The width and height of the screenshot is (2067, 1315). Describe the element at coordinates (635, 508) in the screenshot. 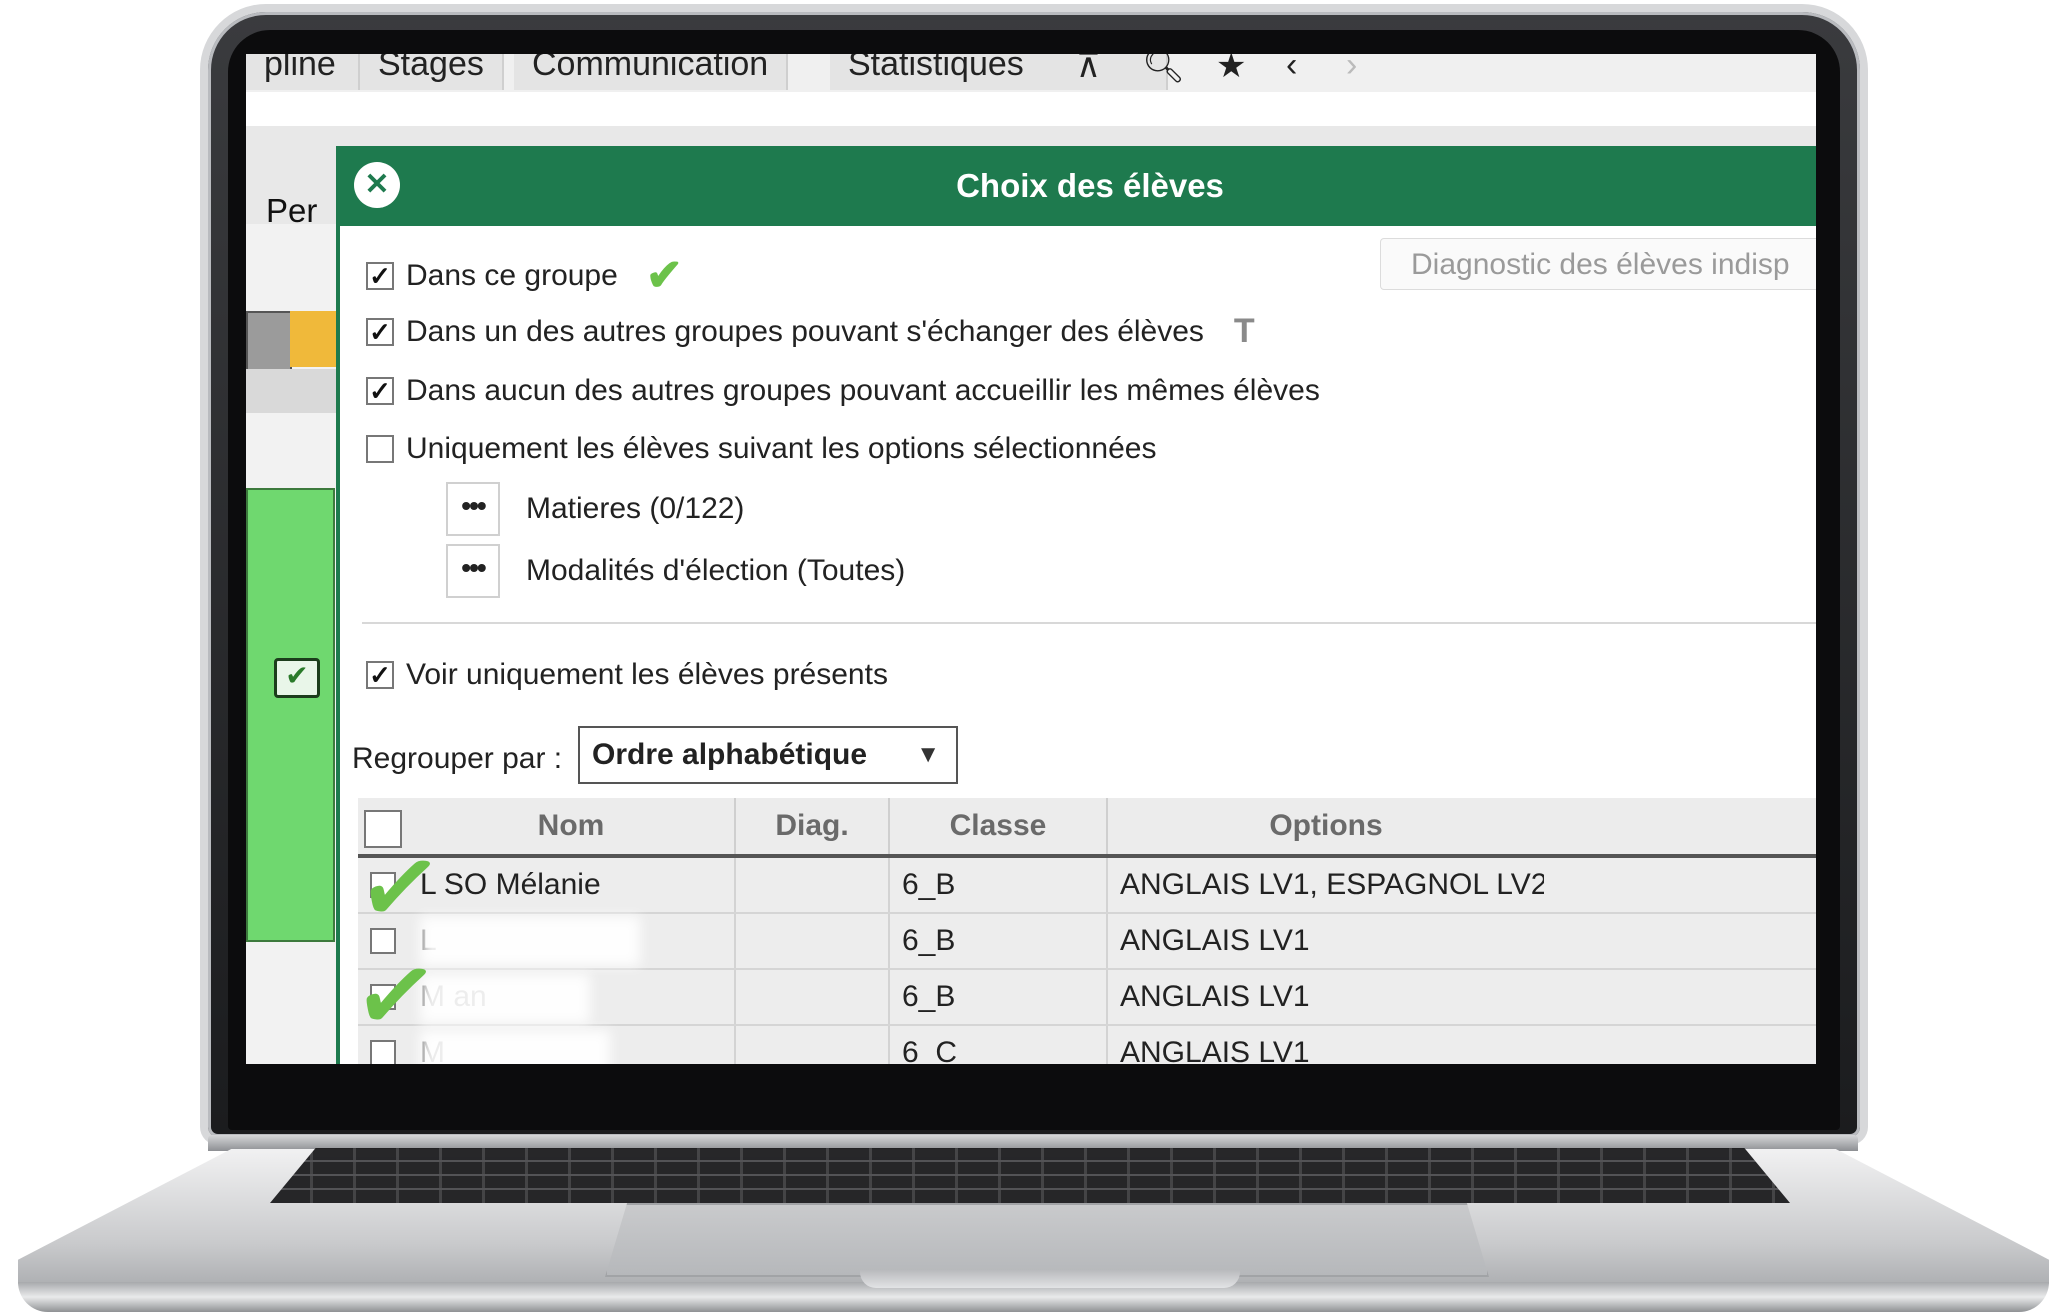

I see `subjects-label: Matieres (0/122)` at that location.